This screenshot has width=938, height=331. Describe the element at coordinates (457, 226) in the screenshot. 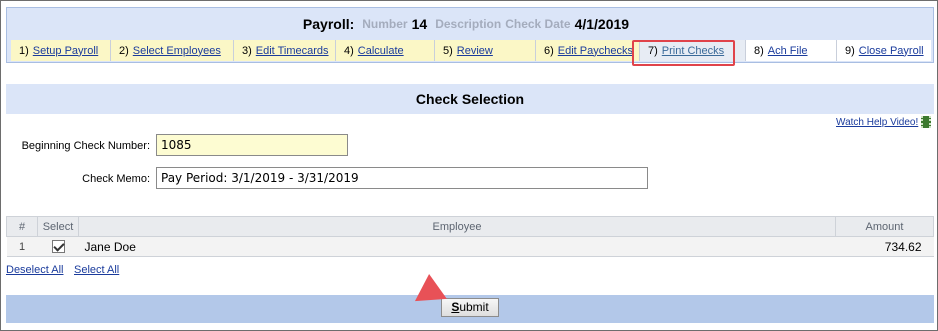

I see `header-employee: Employee` at that location.